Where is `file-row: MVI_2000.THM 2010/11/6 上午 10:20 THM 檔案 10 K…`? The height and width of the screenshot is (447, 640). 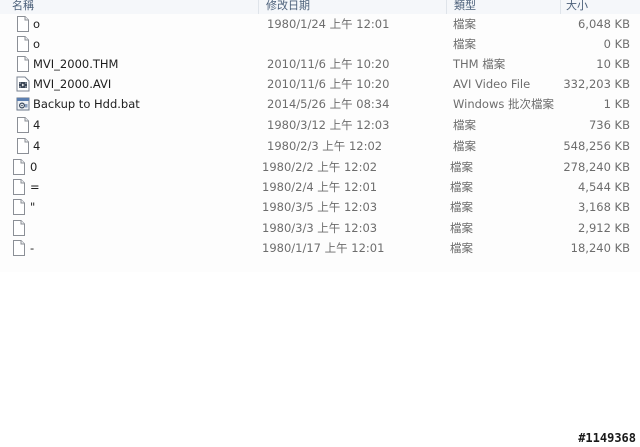
file-row: MVI_2000.THM 2010/11/6 上午 10:20 THM 檔案 10 K… is located at coordinates (320, 64).